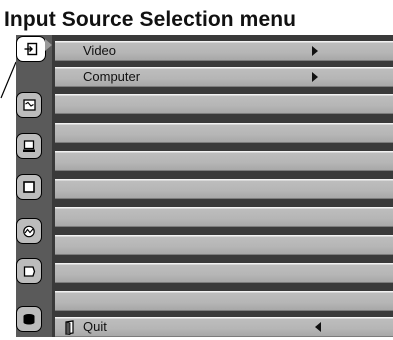 The height and width of the screenshot is (340, 393). I want to click on arrow-left-icon, so click(318, 327).